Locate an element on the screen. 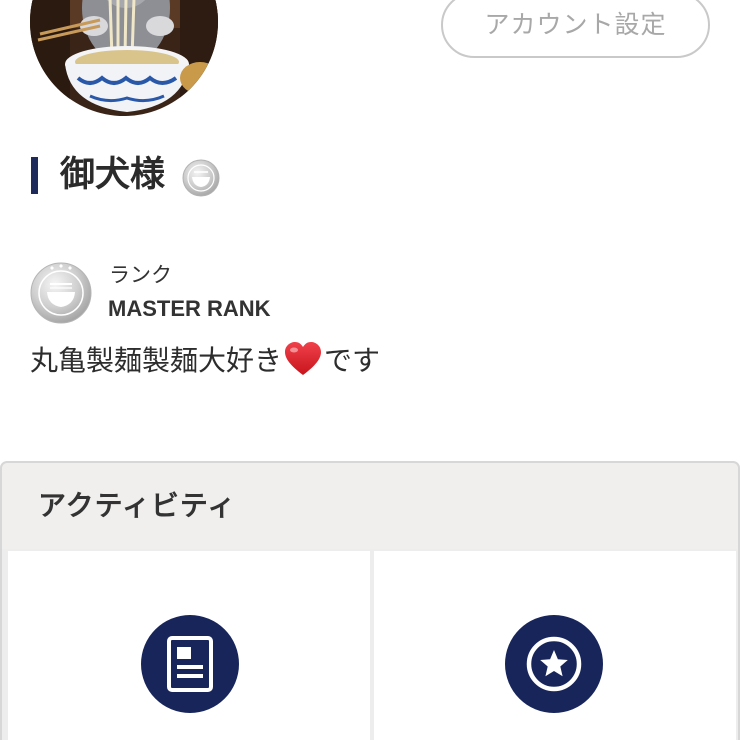 Image resolution: width=740 pixels, height=740 pixels. bio-text-after: です is located at coordinates (352, 360).